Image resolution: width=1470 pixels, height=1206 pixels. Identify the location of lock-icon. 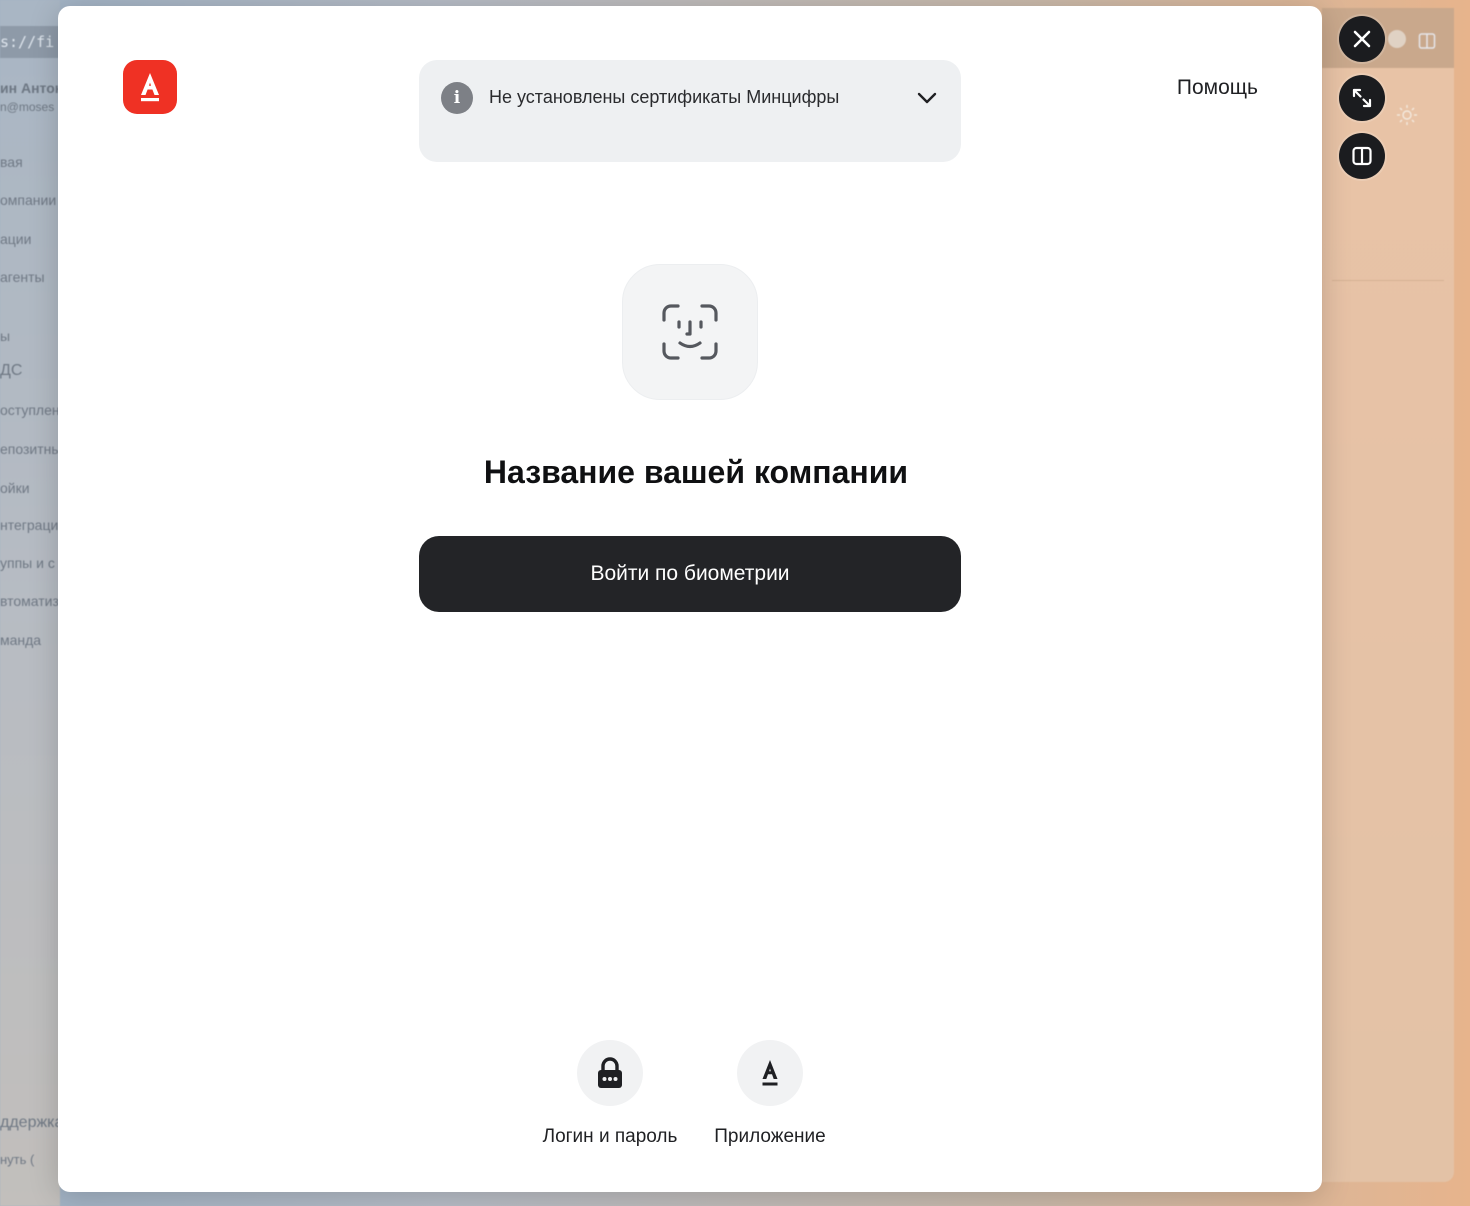
(610, 1073).